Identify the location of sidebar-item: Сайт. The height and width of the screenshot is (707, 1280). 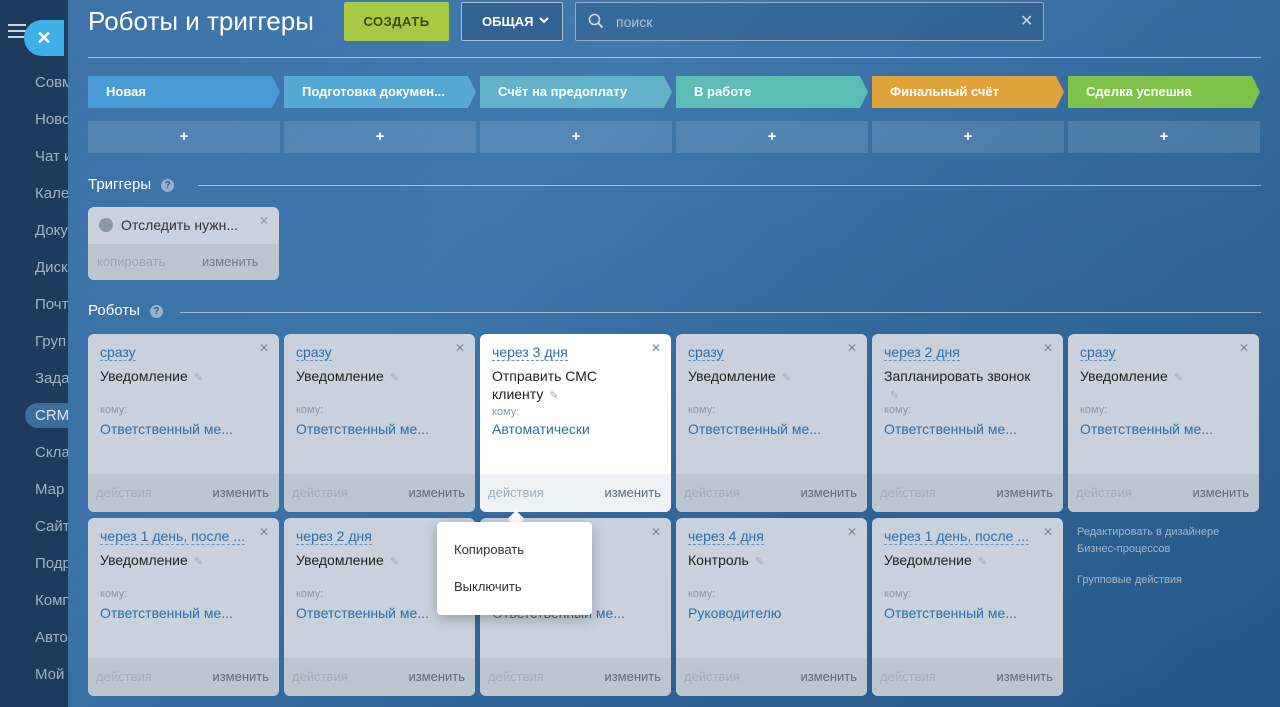
(43, 526).